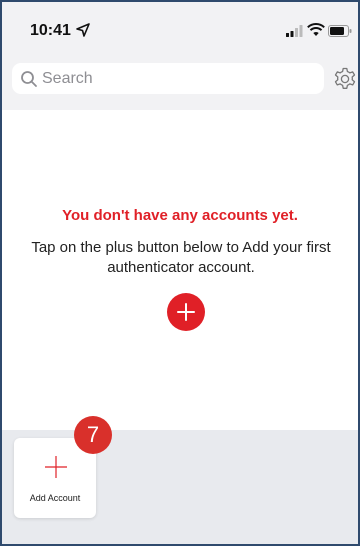  Describe the element at coordinates (55, 498) in the screenshot. I see `add-account-label: Add Account` at that location.